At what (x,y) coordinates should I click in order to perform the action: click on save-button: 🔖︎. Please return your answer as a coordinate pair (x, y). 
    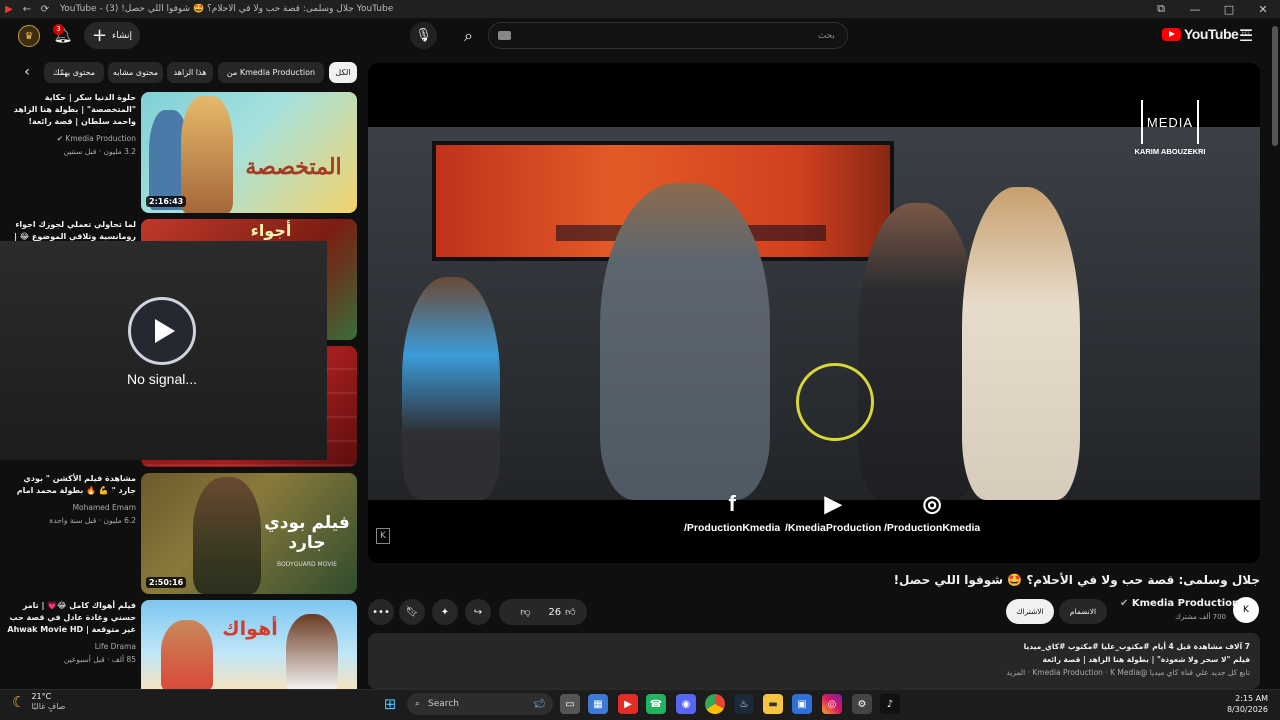
    Looking at the image, I should click on (412, 612).